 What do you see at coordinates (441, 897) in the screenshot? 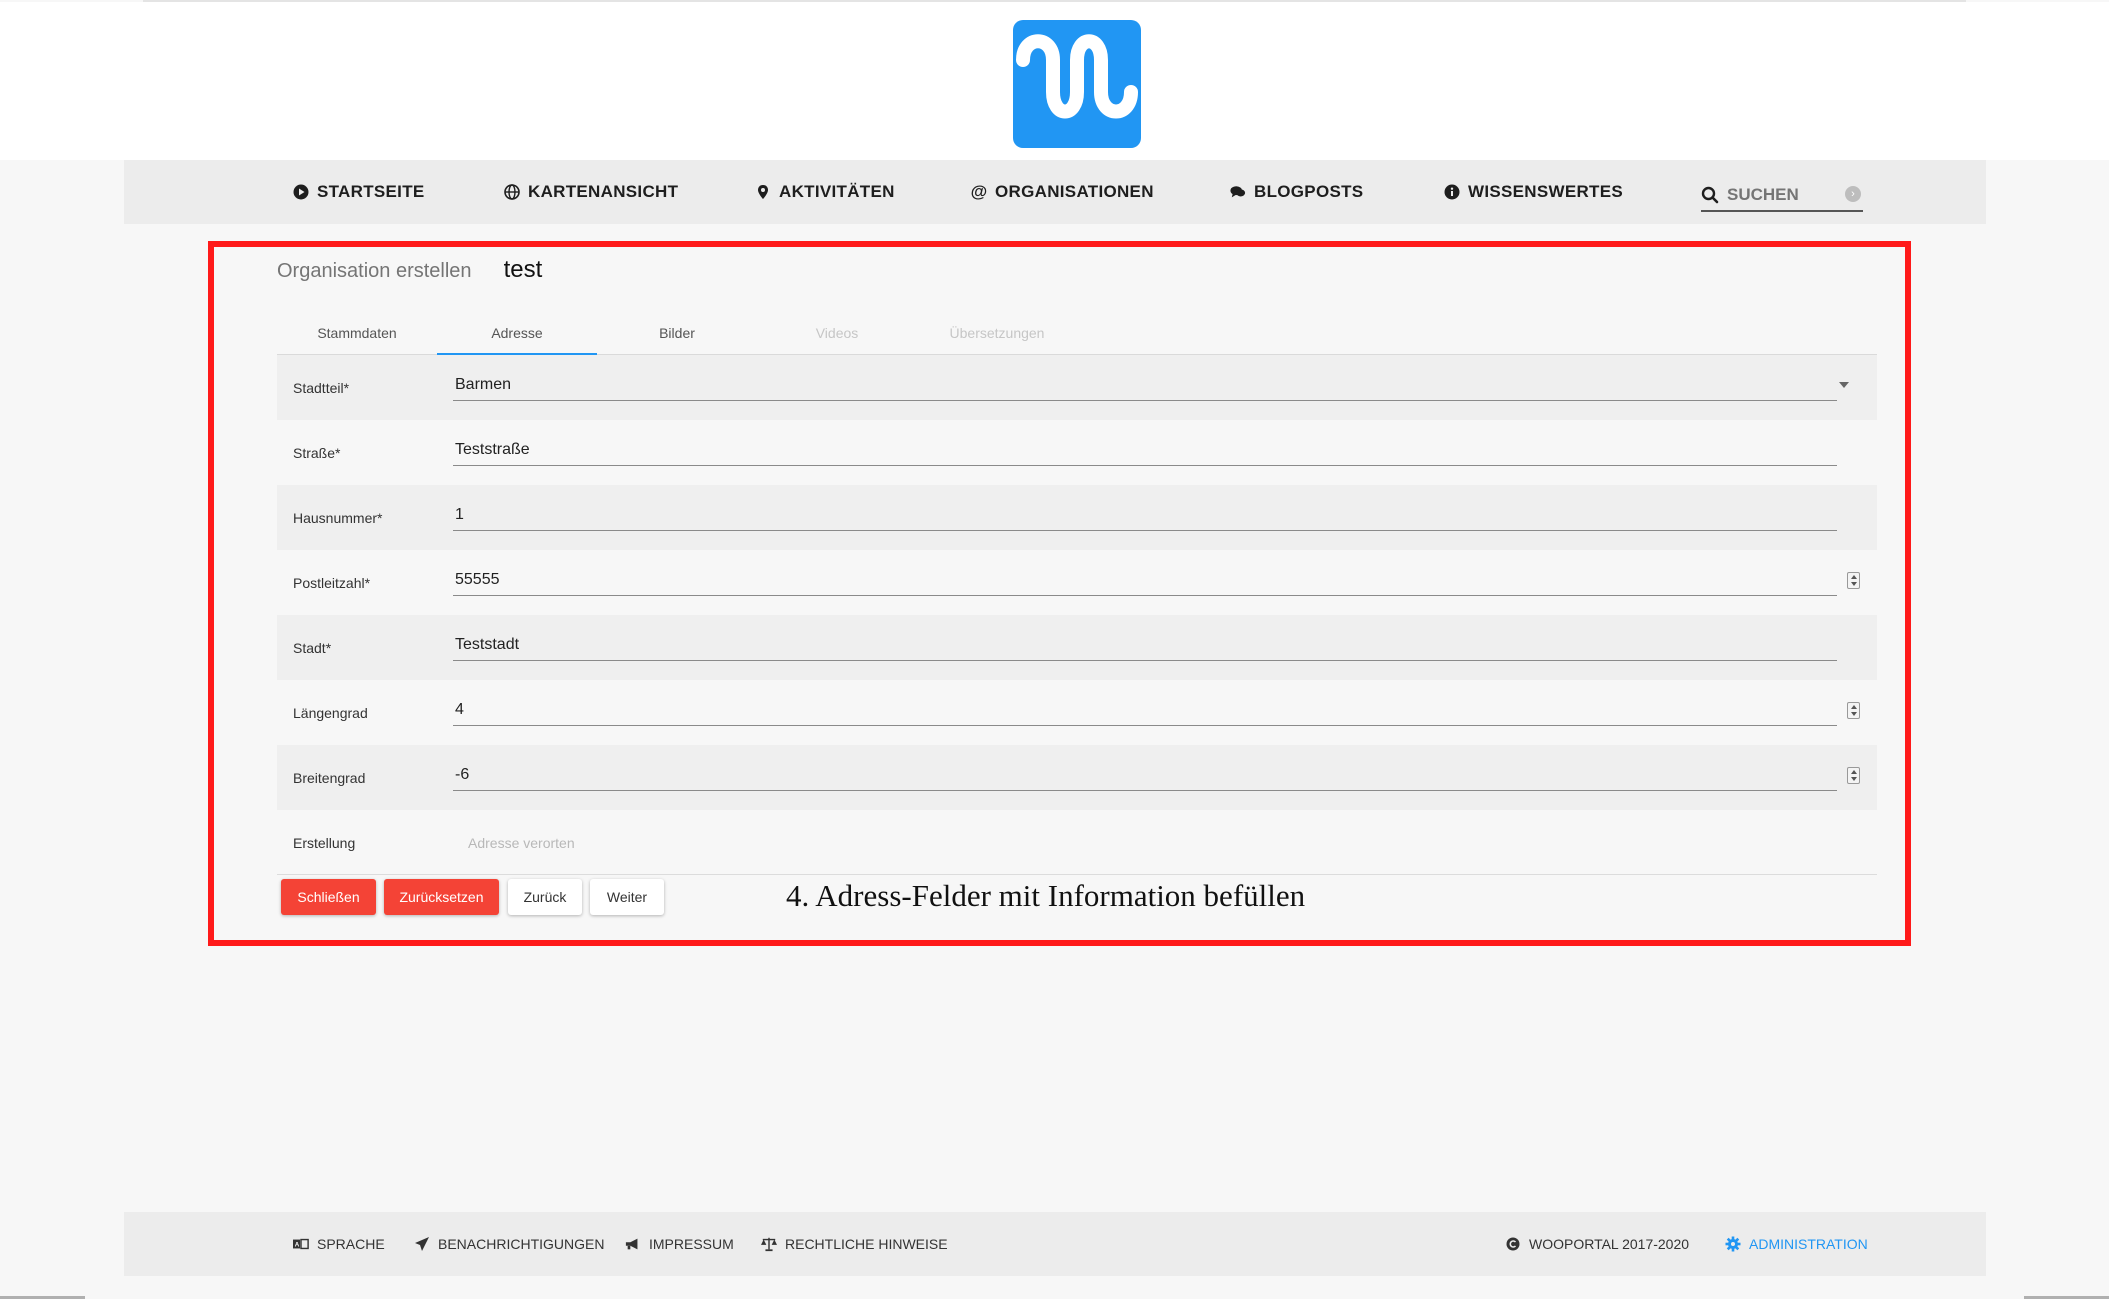
I see `reset-button: Zurücksetzen` at bounding box center [441, 897].